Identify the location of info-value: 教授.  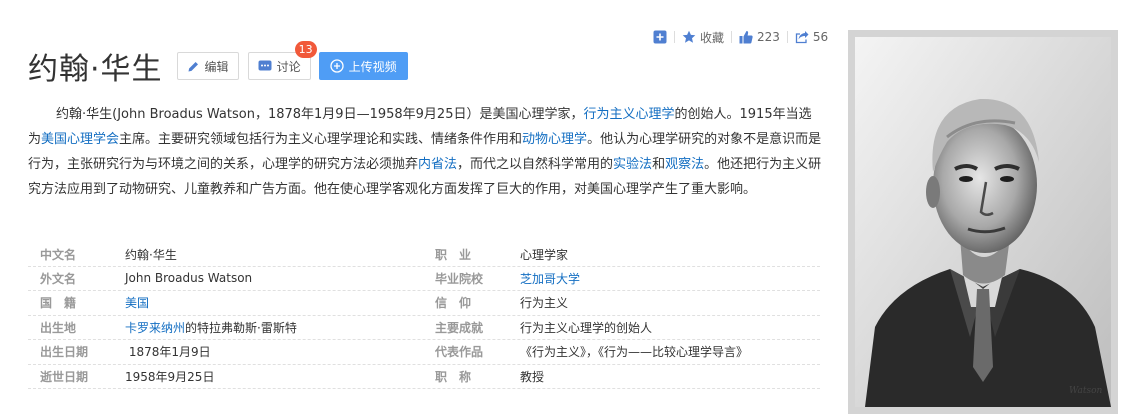
(532, 376).